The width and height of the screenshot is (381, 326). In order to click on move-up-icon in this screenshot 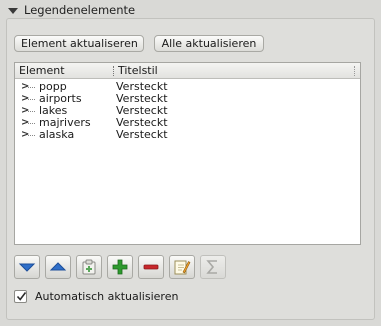, I will do `click(58, 266)`.